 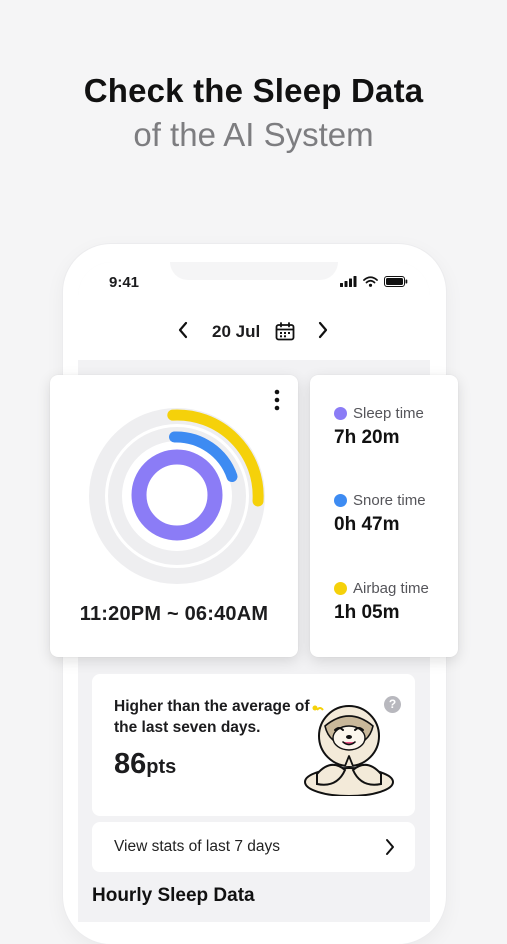 I want to click on calendar-icon, so click(x=285, y=331).